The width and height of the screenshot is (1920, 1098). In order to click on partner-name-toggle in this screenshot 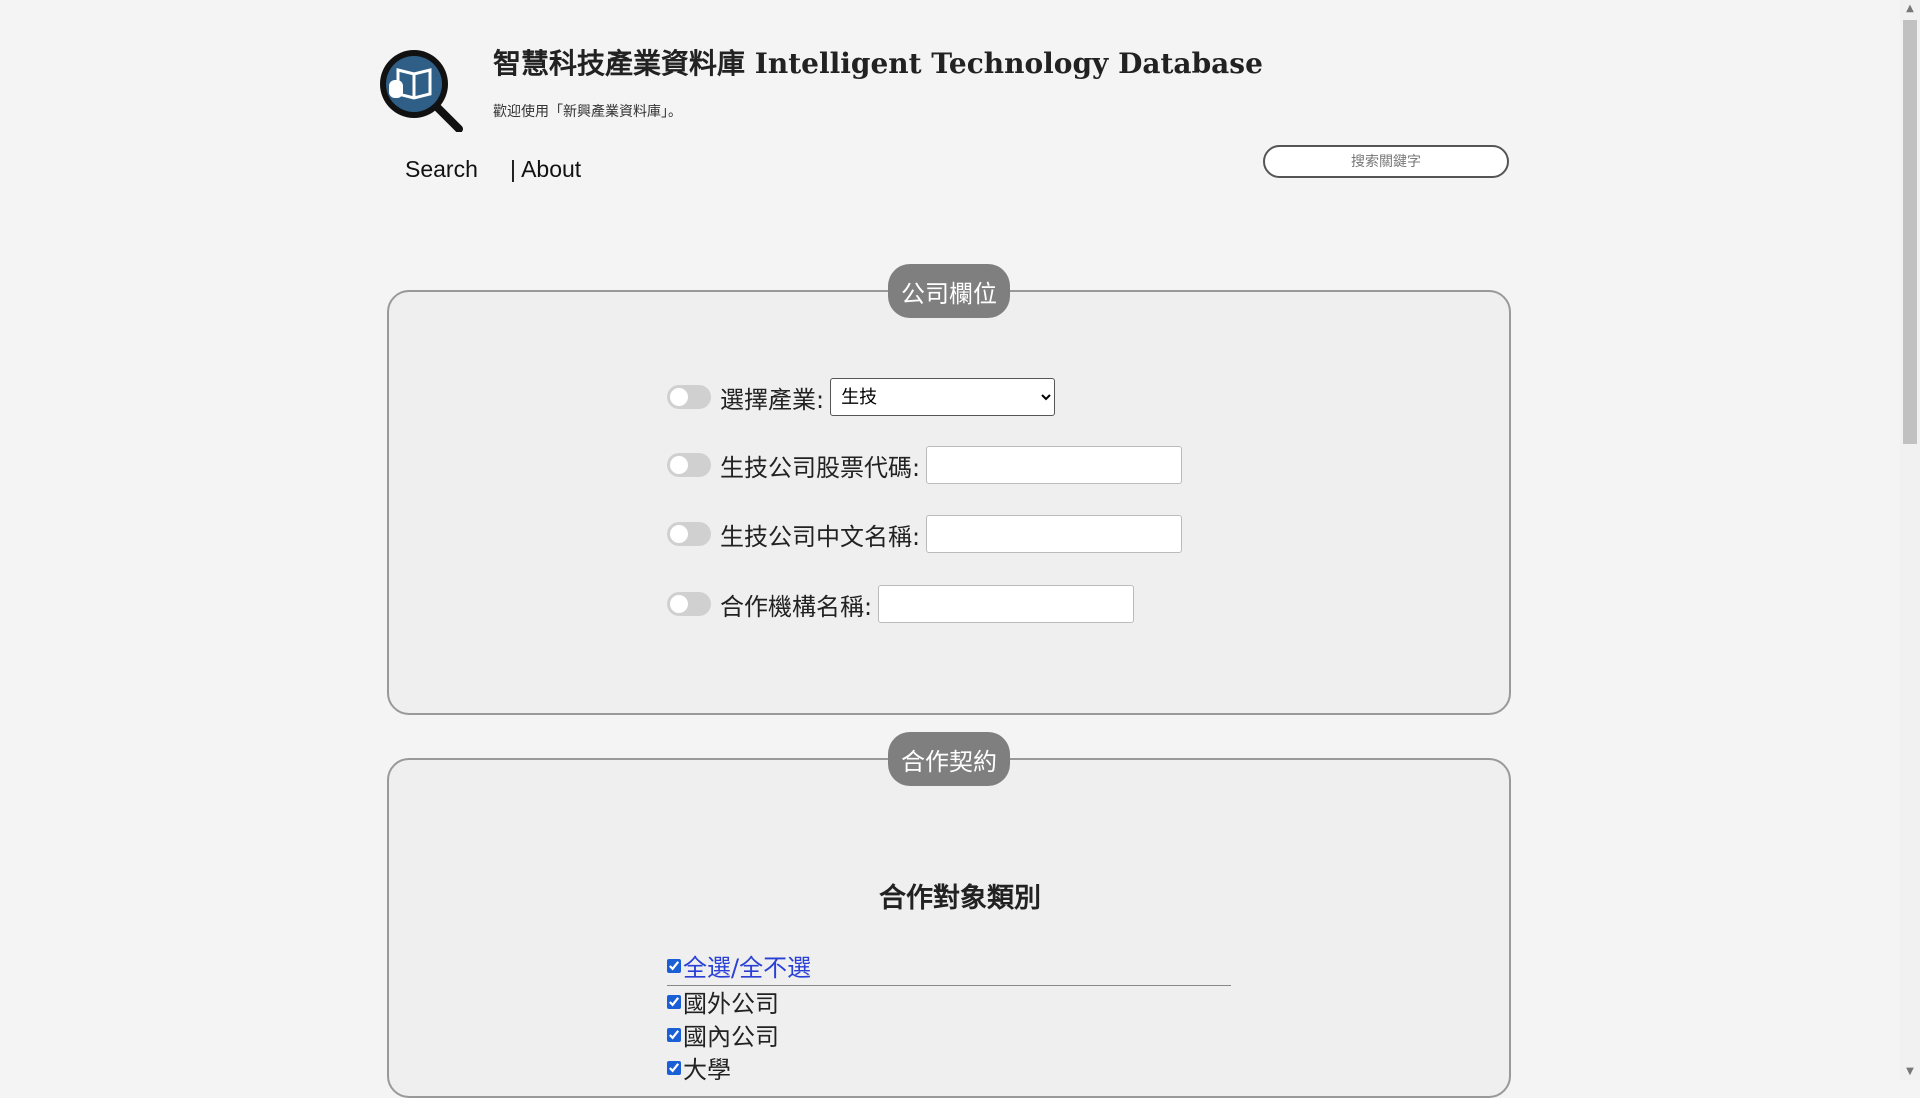, I will do `click(689, 604)`.